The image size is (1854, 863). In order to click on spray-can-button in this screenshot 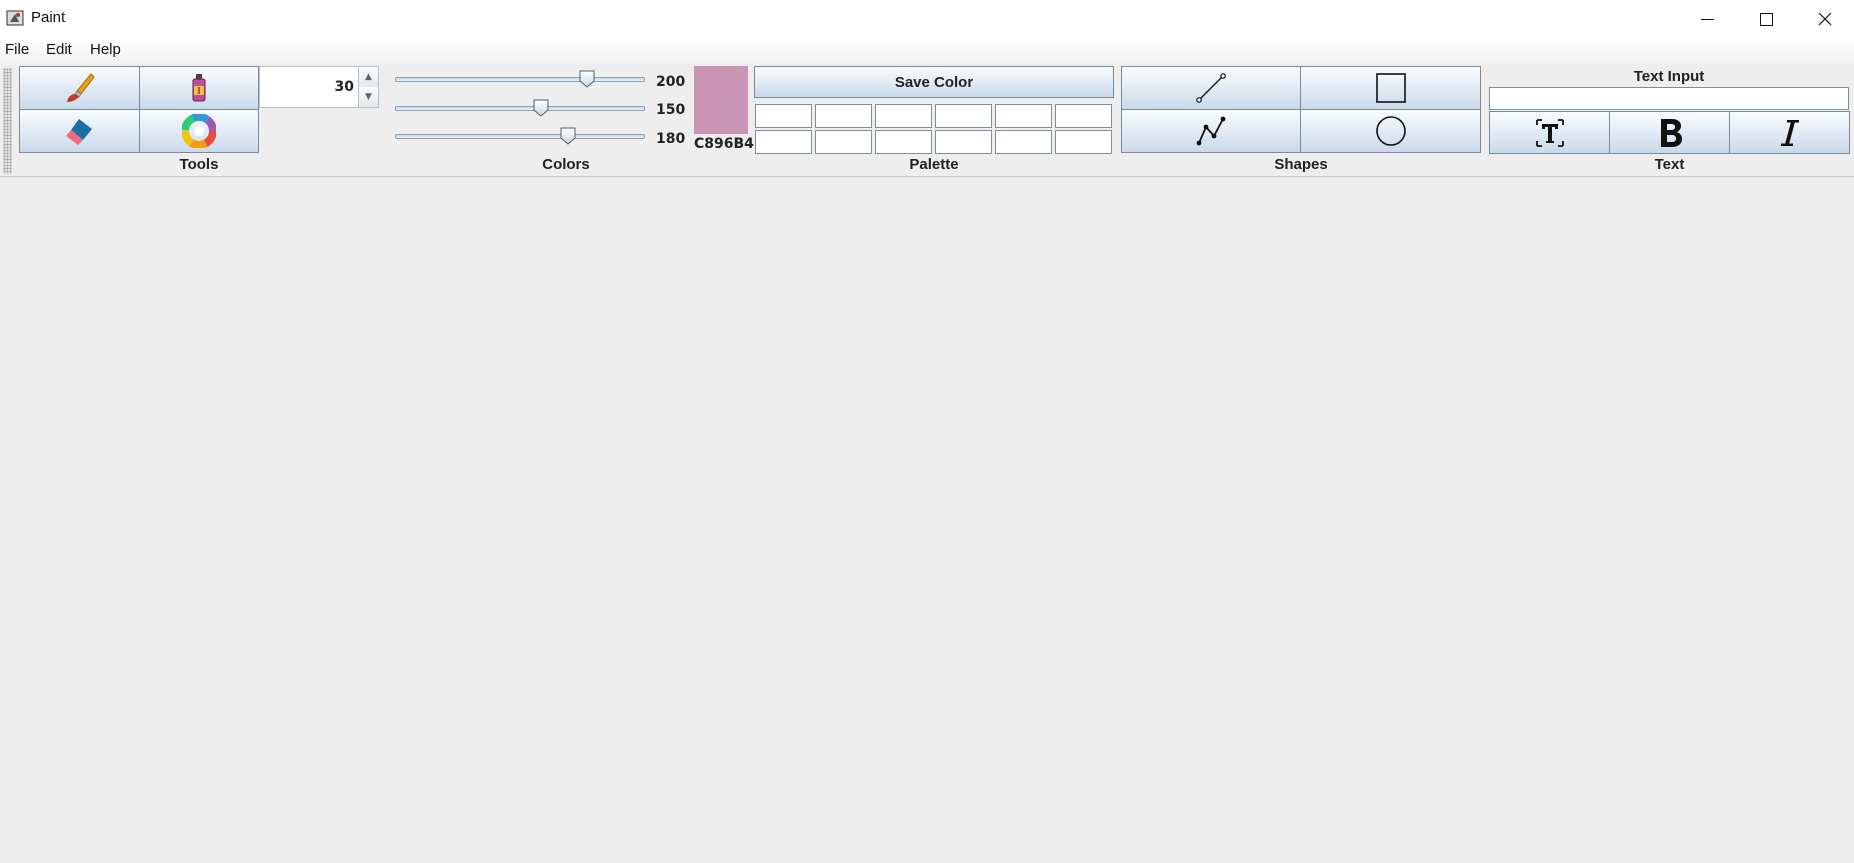, I will do `click(199, 88)`.